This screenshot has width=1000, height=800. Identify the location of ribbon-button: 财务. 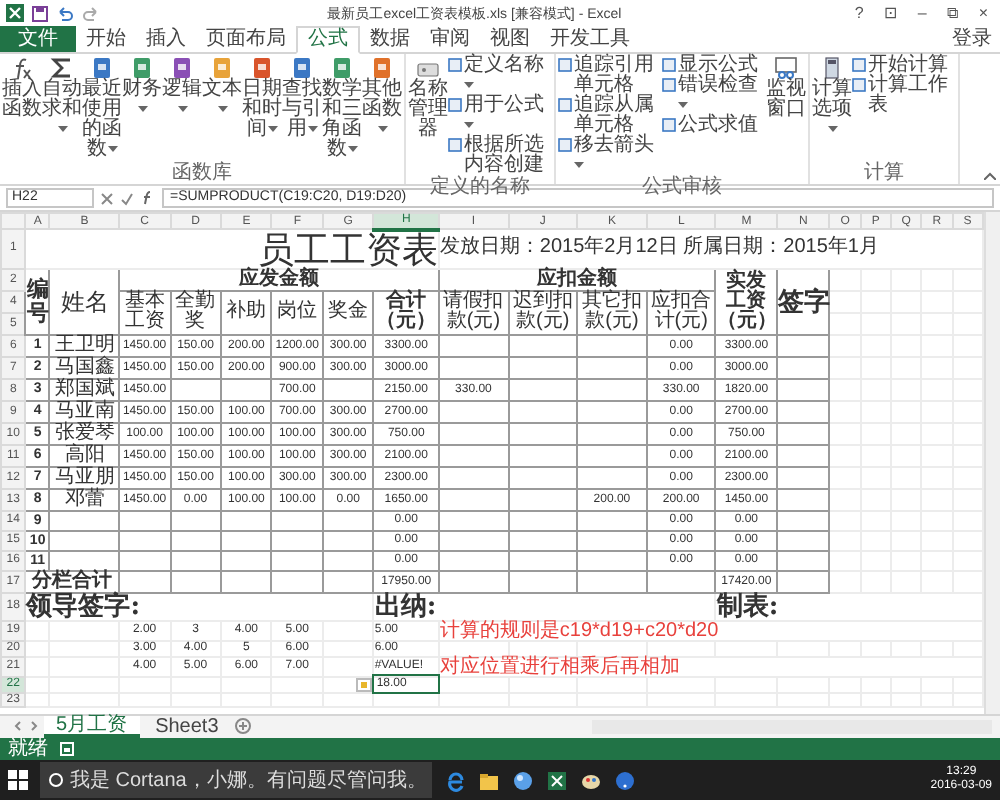
(142, 88).